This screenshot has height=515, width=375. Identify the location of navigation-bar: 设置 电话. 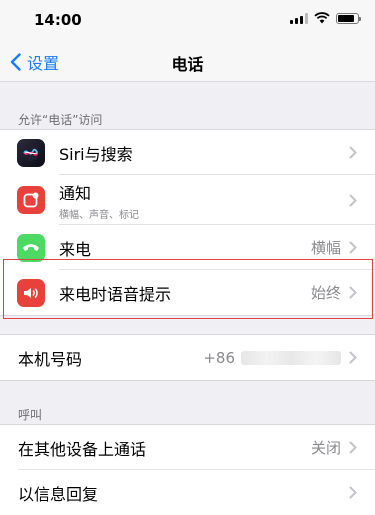
(187, 62).